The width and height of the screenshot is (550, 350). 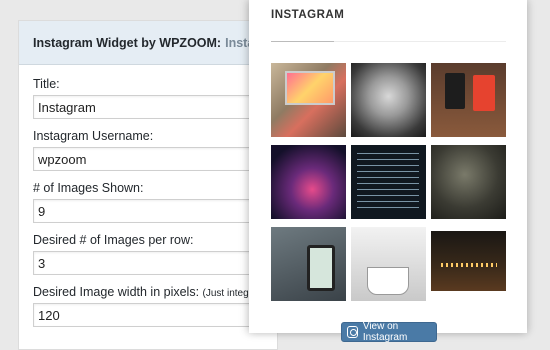 What do you see at coordinates (420, 41) in the screenshot?
I see `title-divider` at bounding box center [420, 41].